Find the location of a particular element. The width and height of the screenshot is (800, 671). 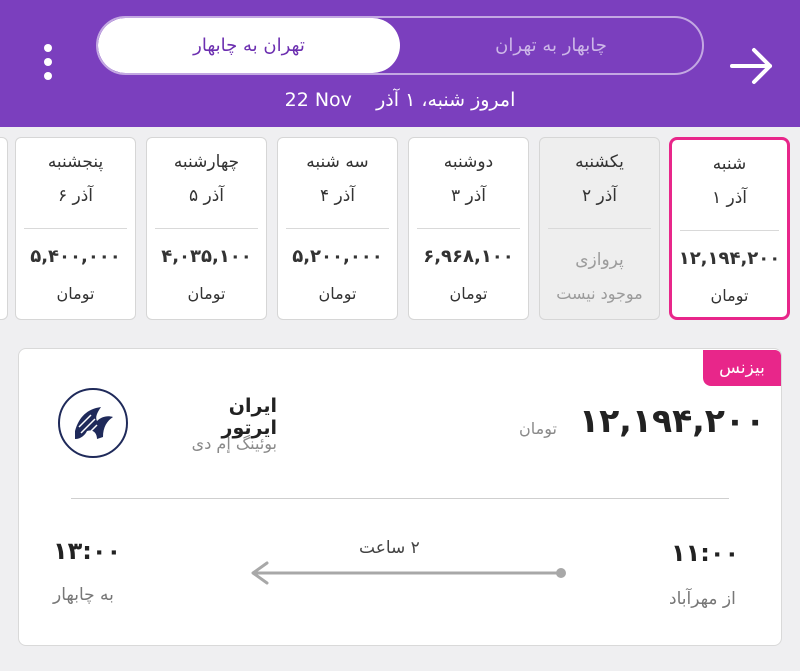

today-date: 22 Nov امروز شنبه، ۱ آذر is located at coordinates (400, 100).